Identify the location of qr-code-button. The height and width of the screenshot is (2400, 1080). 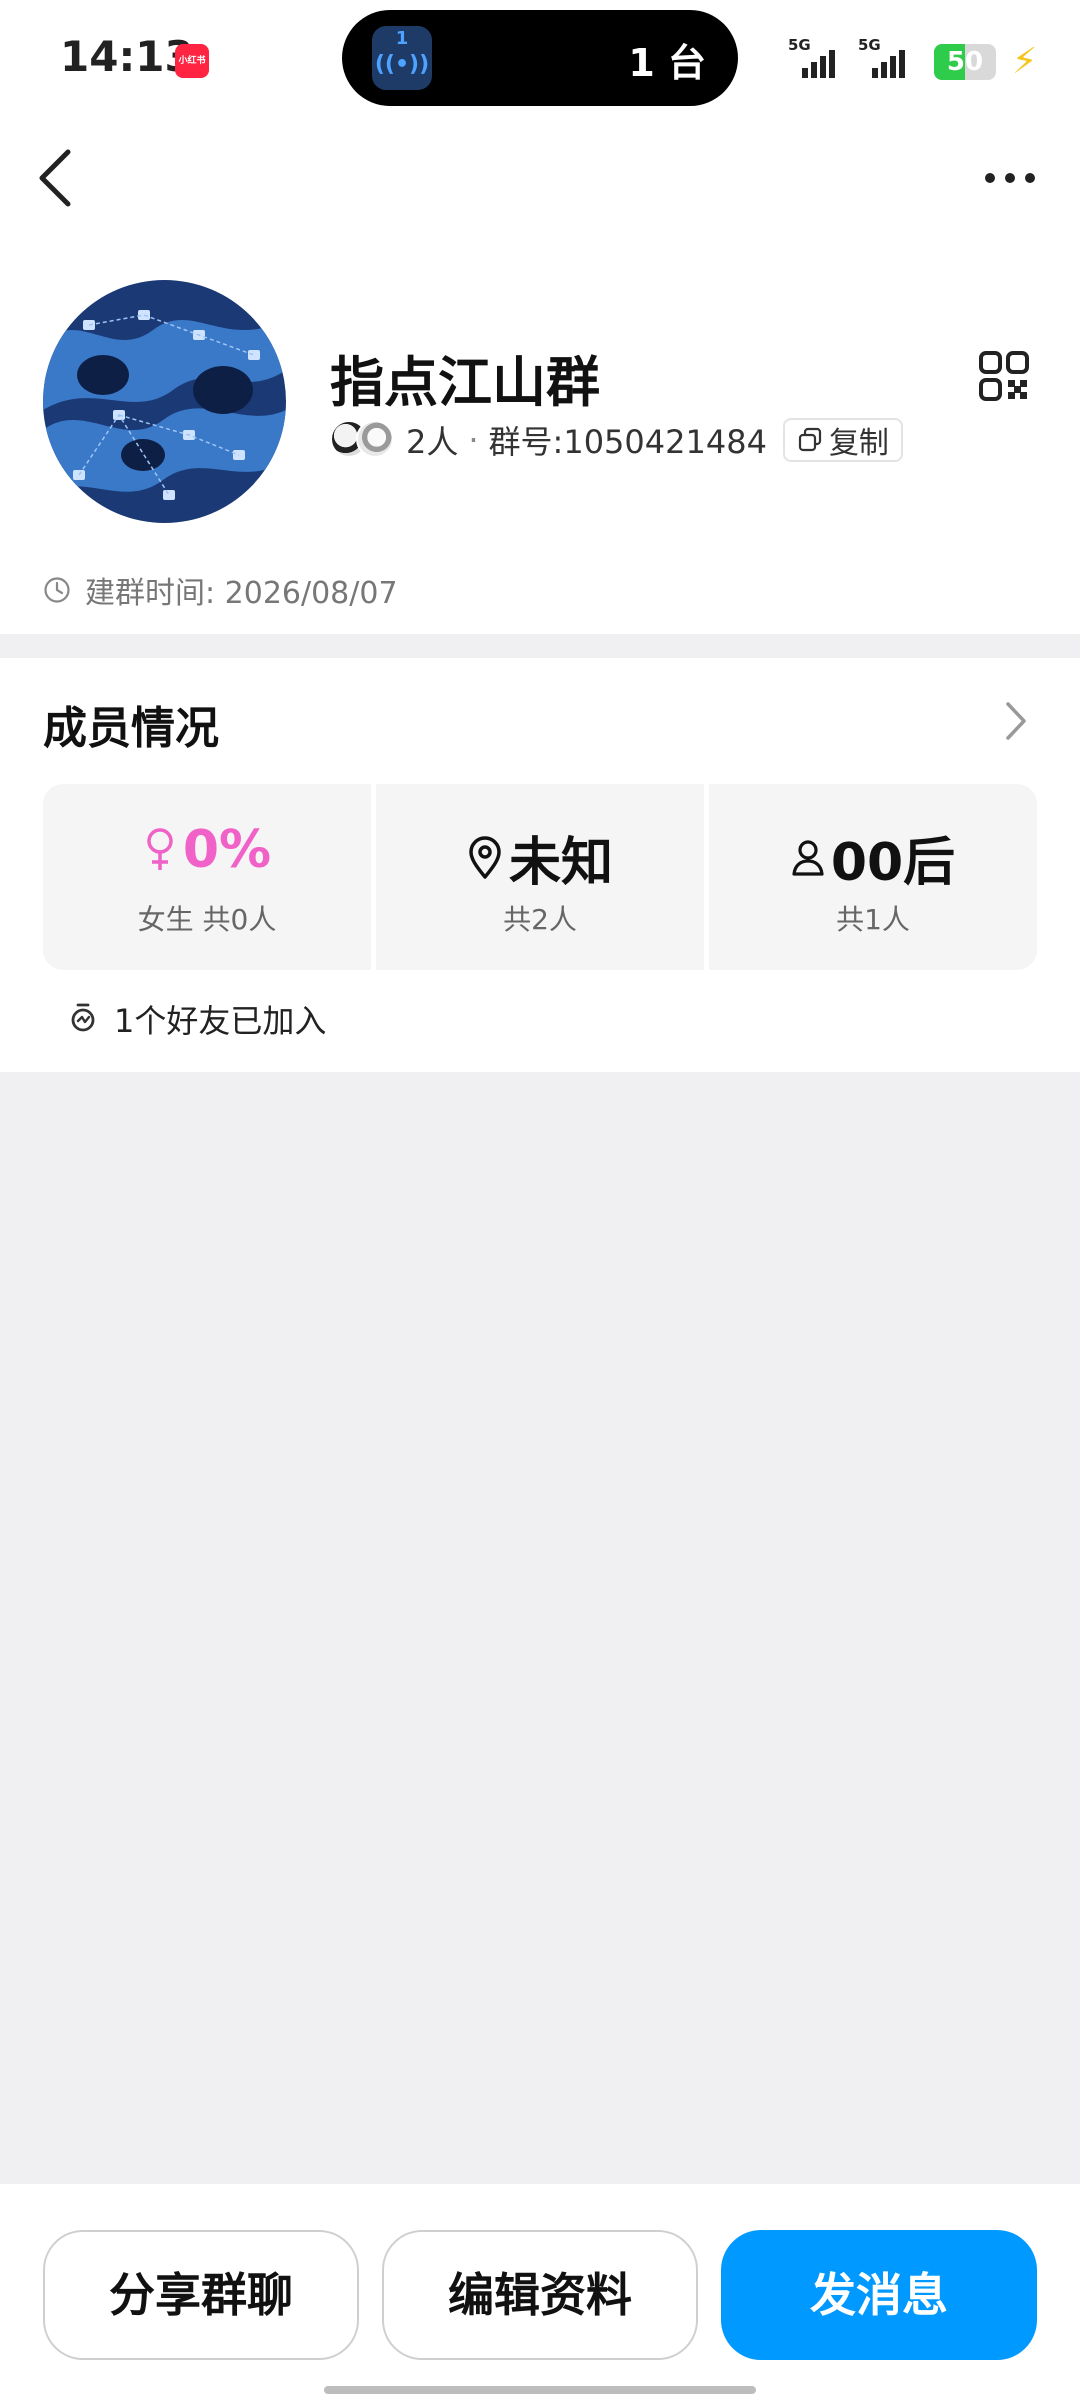
(1004, 376).